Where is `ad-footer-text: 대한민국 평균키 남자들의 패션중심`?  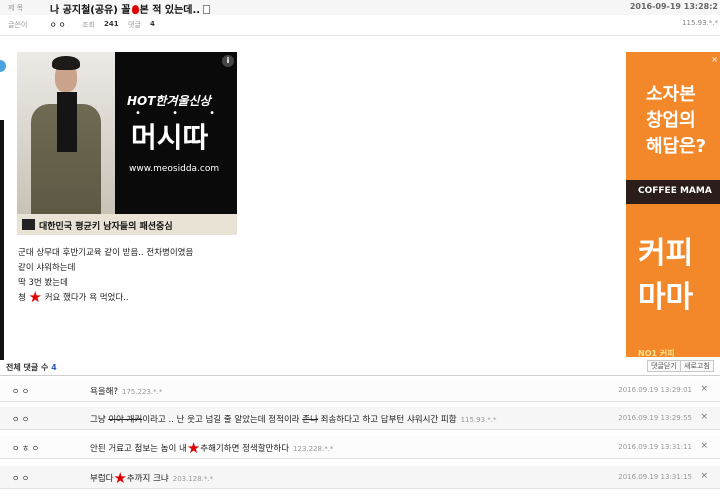
ad-footer-text: 대한민국 평균키 남자들의 패션중심 is located at coordinates (106, 227).